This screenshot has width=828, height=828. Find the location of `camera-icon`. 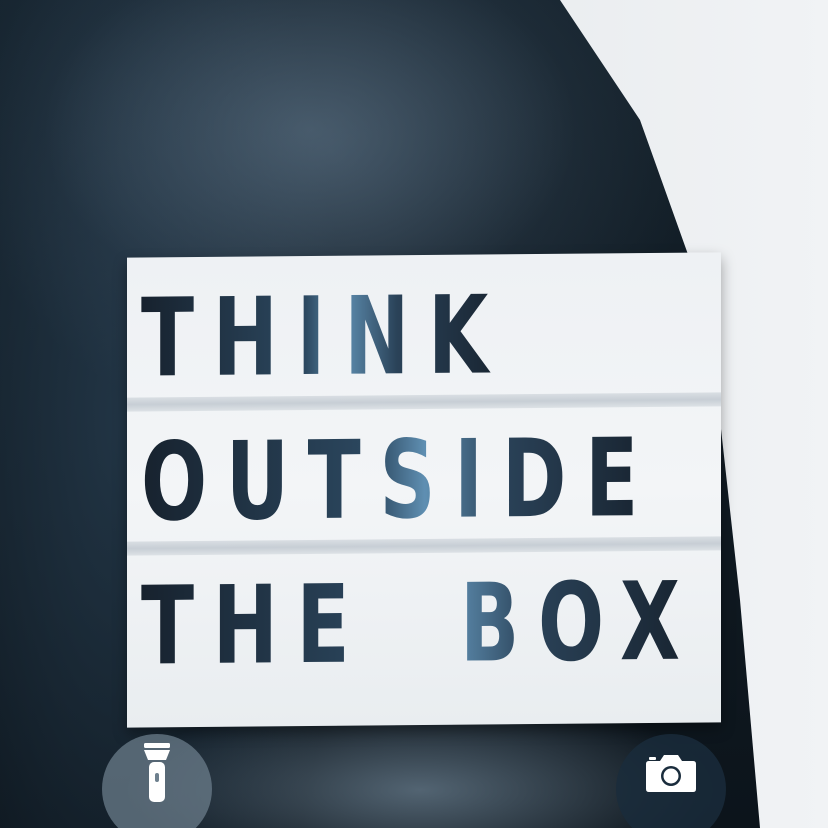

camera-icon is located at coordinates (671, 773).